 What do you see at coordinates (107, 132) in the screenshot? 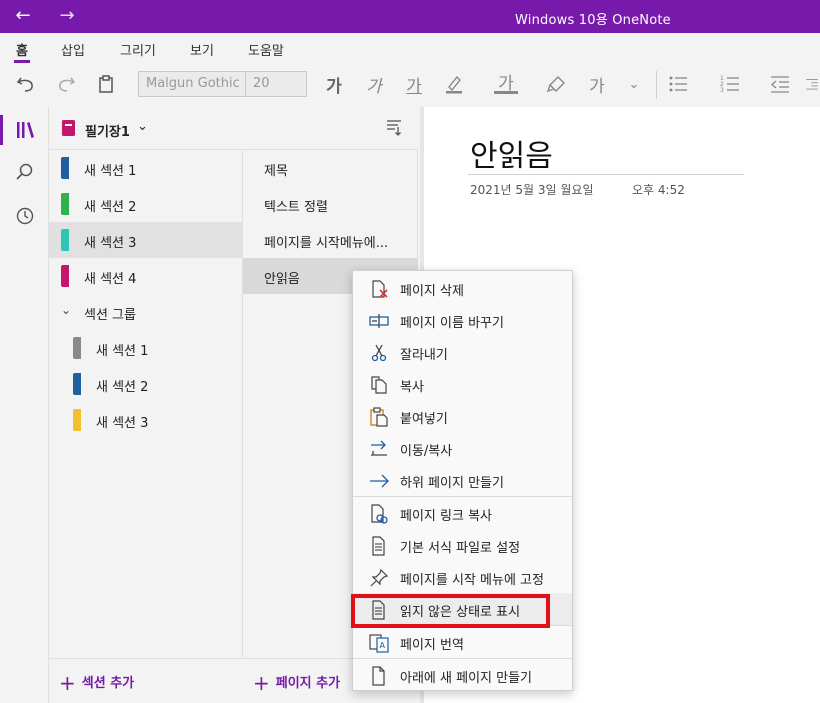
I see `notebook-name: 필기장1` at bounding box center [107, 132].